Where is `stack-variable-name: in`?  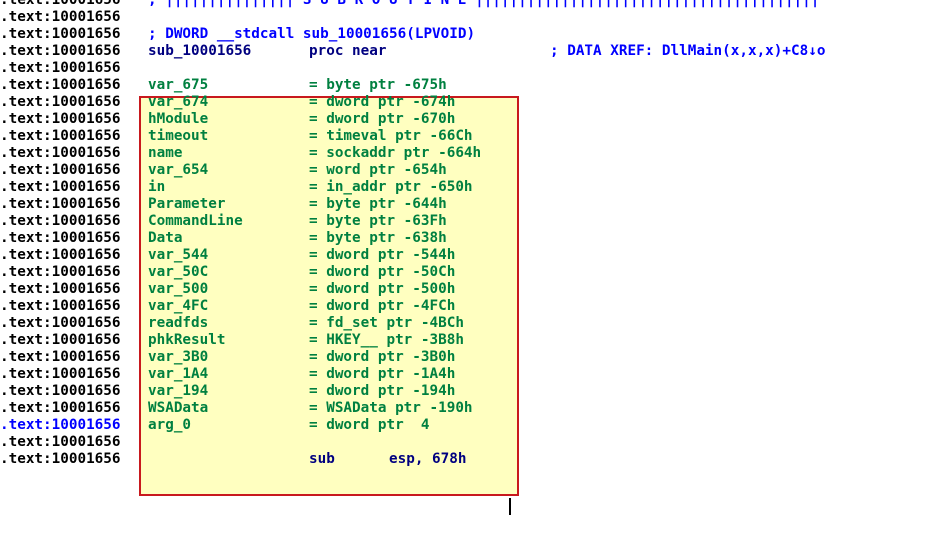
stack-variable-name: in is located at coordinates (156, 187).